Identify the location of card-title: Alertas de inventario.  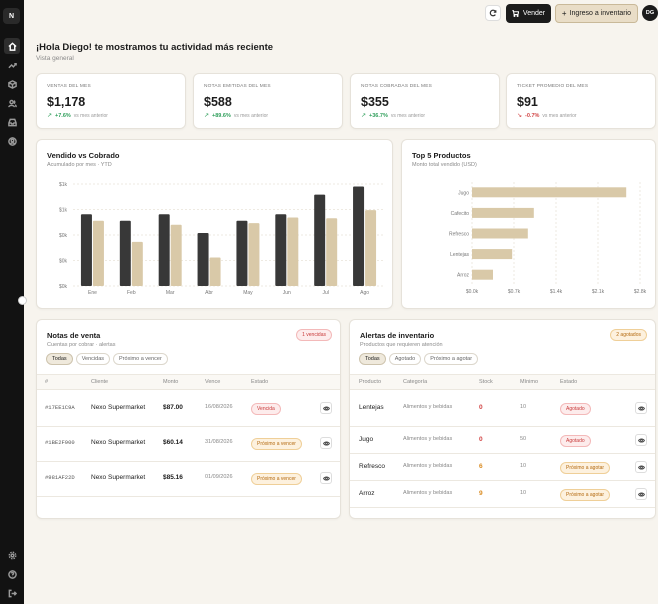
(397, 335).